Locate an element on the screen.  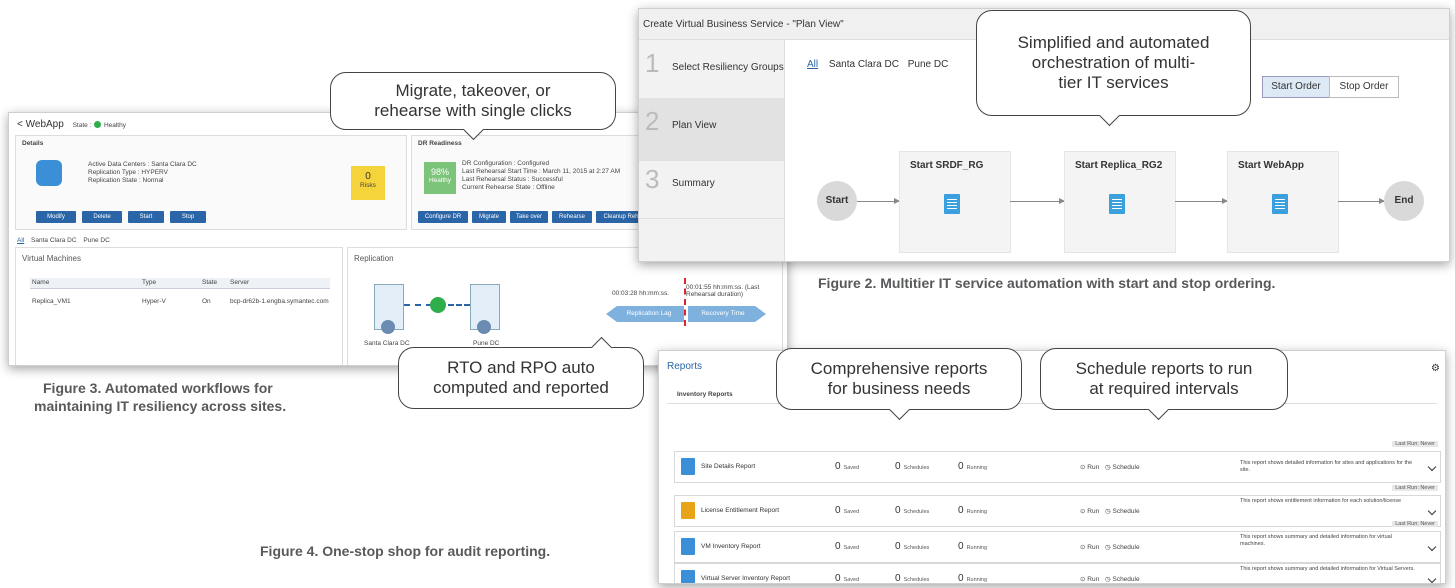
site-b-label: Pune DC is located at coordinates (486, 343).